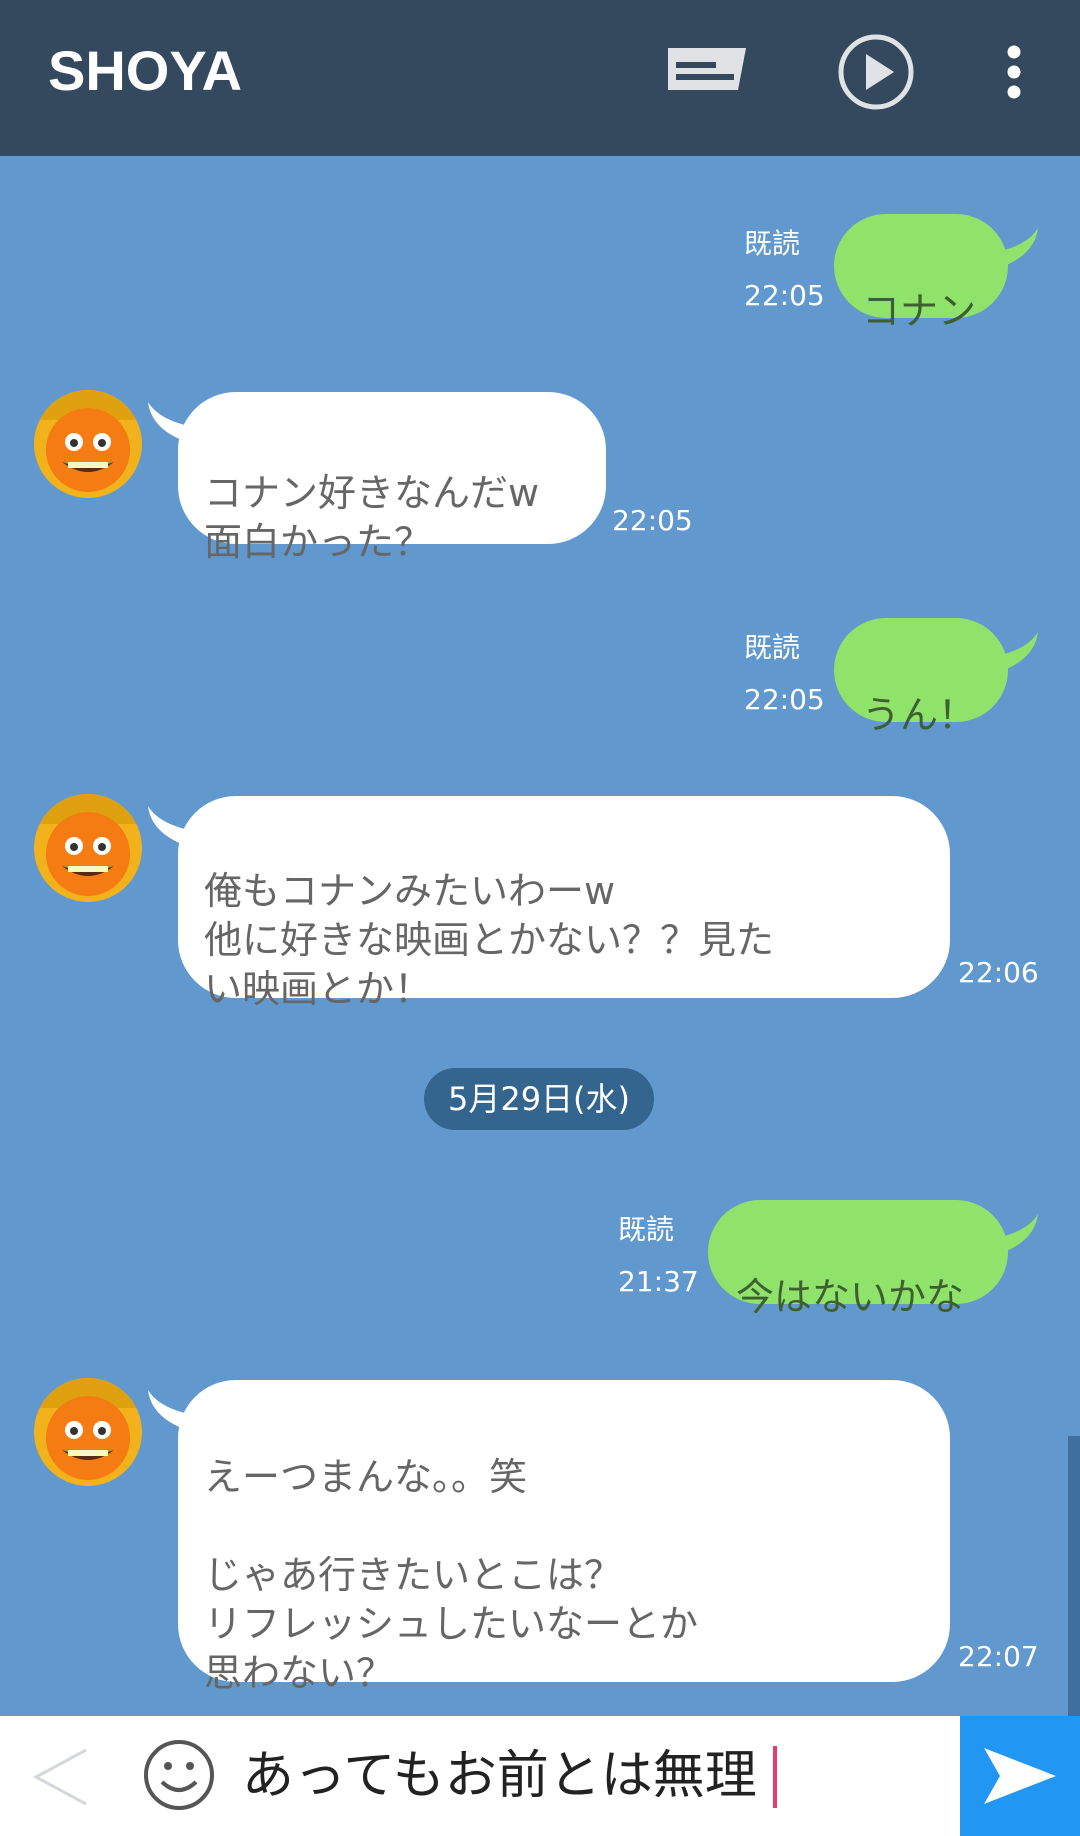 The width and height of the screenshot is (1080, 1836). What do you see at coordinates (499, 1776) in the screenshot?
I see `message-input: あってもお前とは無理` at bounding box center [499, 1776].